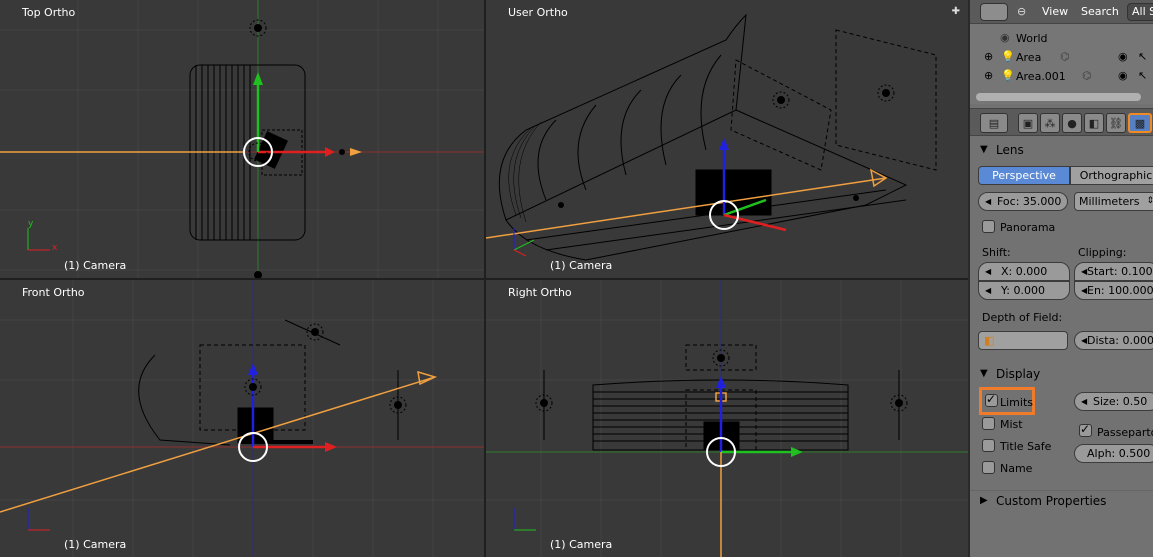 The width and height of the screenshot is (1153, 557). I want to click on mist-checkbox, so click(988, 423).